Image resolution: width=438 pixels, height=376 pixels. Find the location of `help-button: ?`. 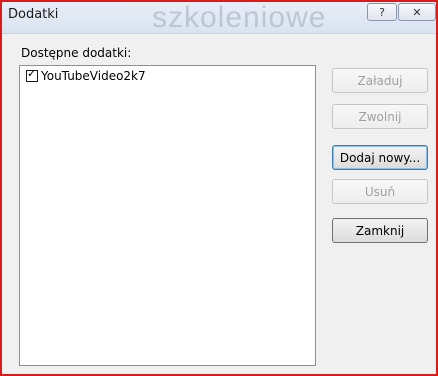

help-button: ? is located at coordinates (382, 12).